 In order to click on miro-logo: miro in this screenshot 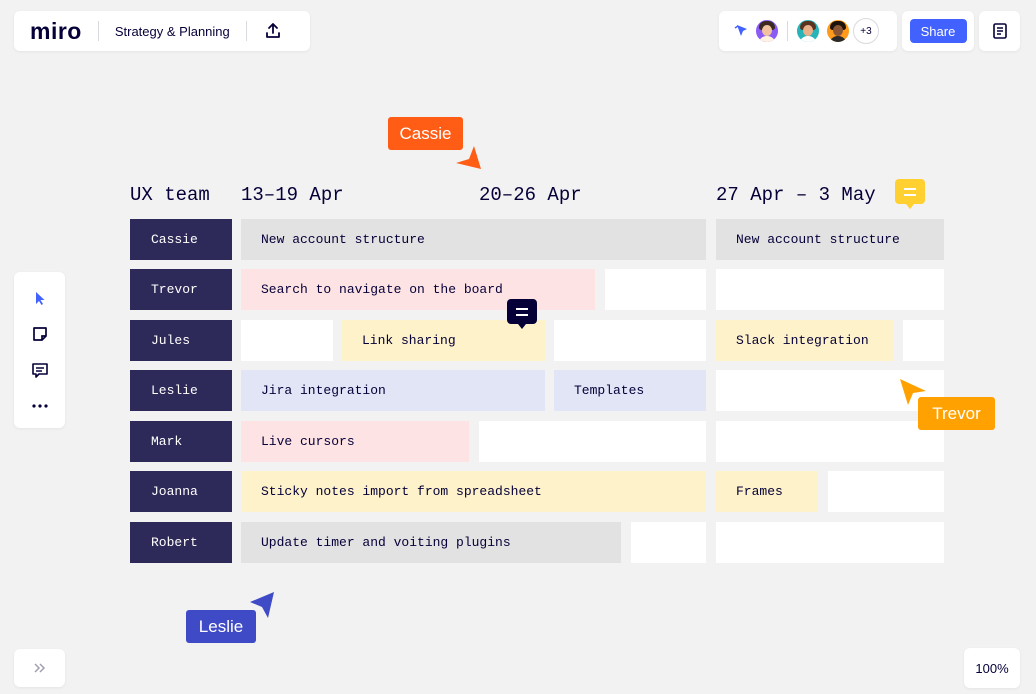, I will do `click(56, 31)`.